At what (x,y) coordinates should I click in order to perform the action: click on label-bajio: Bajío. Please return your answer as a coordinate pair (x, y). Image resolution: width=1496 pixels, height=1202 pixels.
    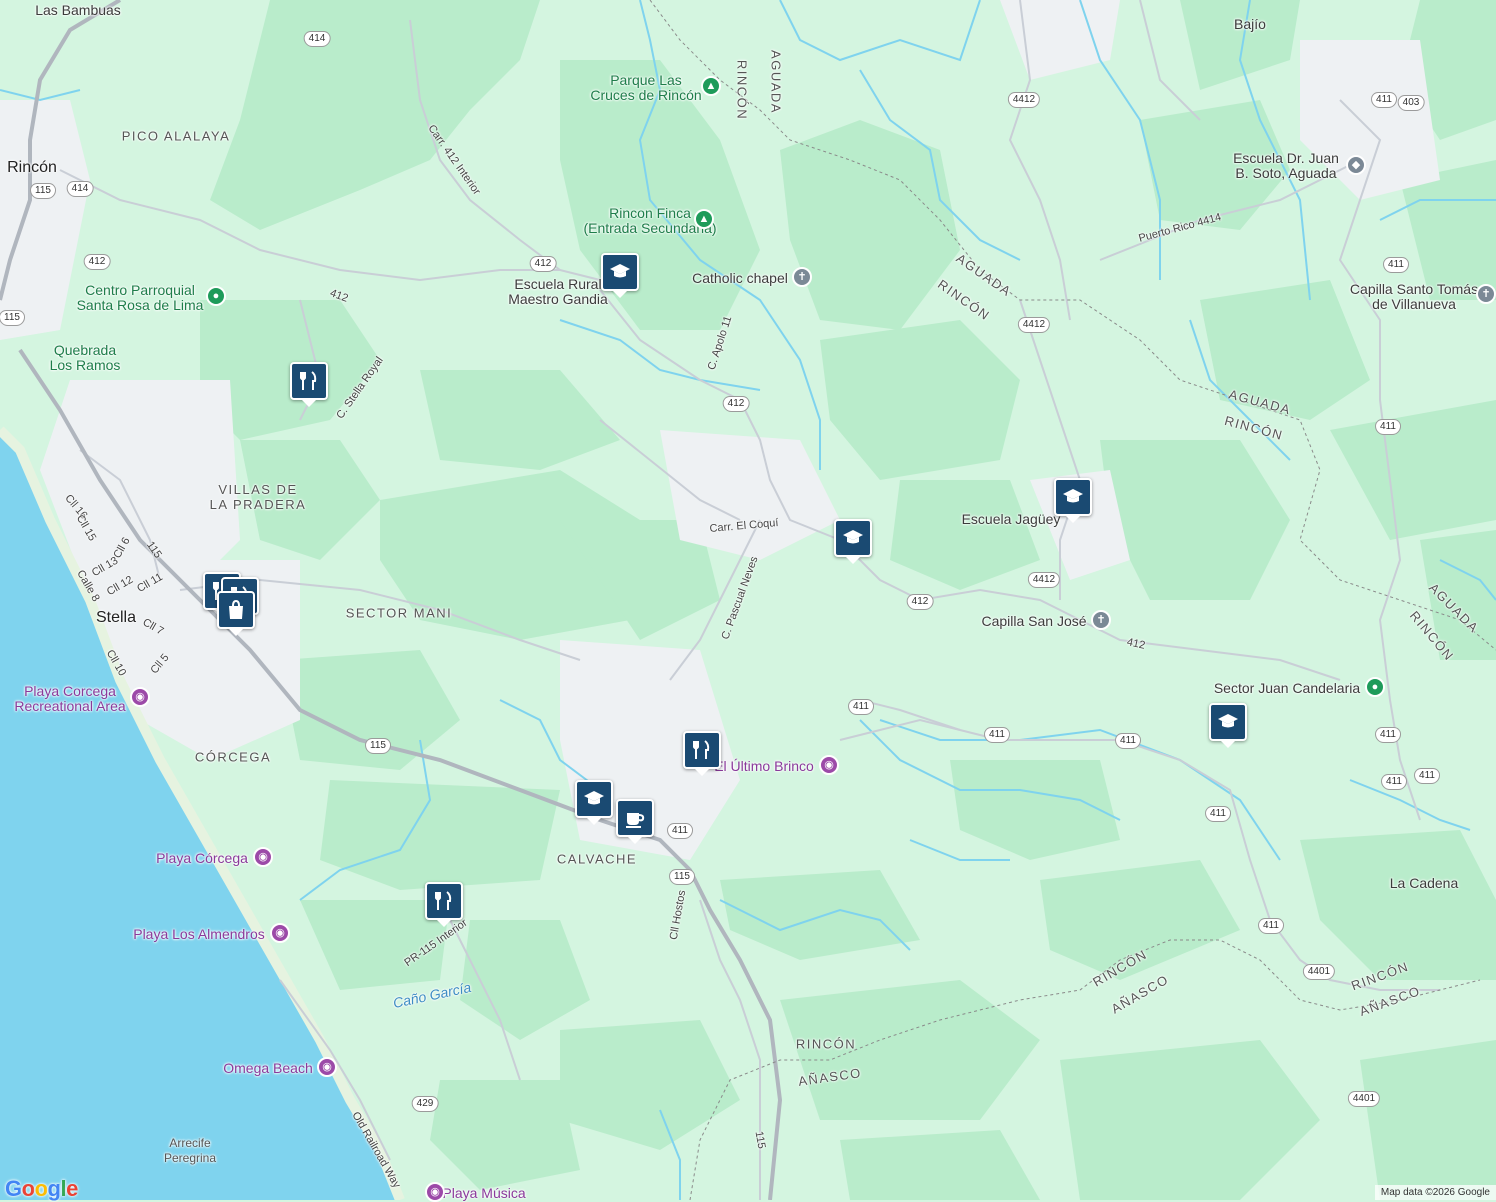
    Looking at the image, I should click on (1250, 24).